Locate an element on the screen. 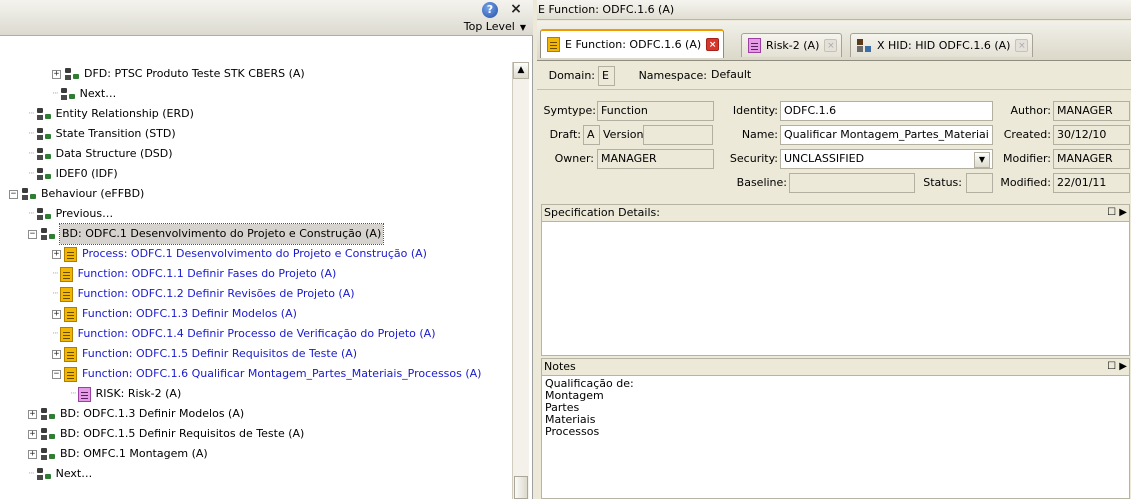 This screenshot has width=1131, height=499. created-label: Created: is located at coordinates (1027, 134).